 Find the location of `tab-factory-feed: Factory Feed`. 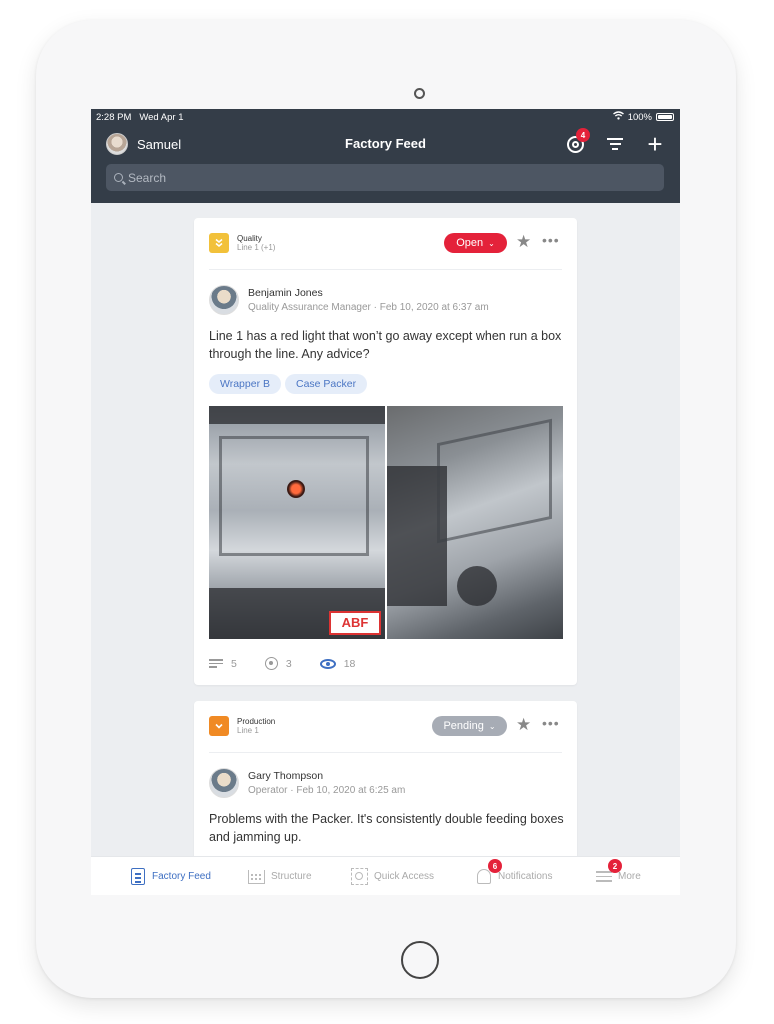

tab-factory-feed: Factory Feed is located at coordinates (170, 876).